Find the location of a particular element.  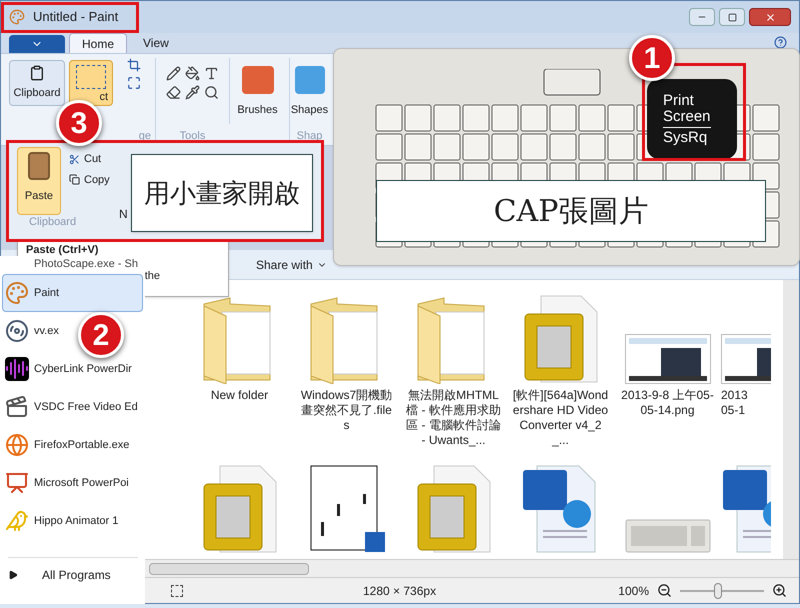

close-icon is located at coordinates (770, 17).